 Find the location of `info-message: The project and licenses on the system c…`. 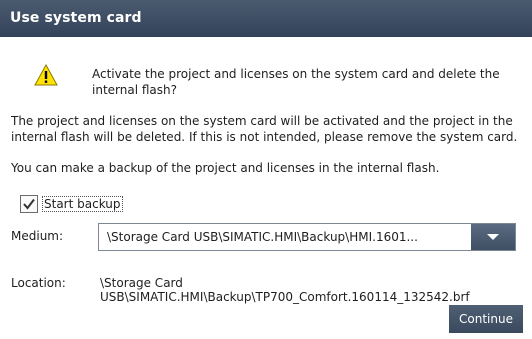

info-message: The project and licenses on the system c… is located at coordinates (264, 129).